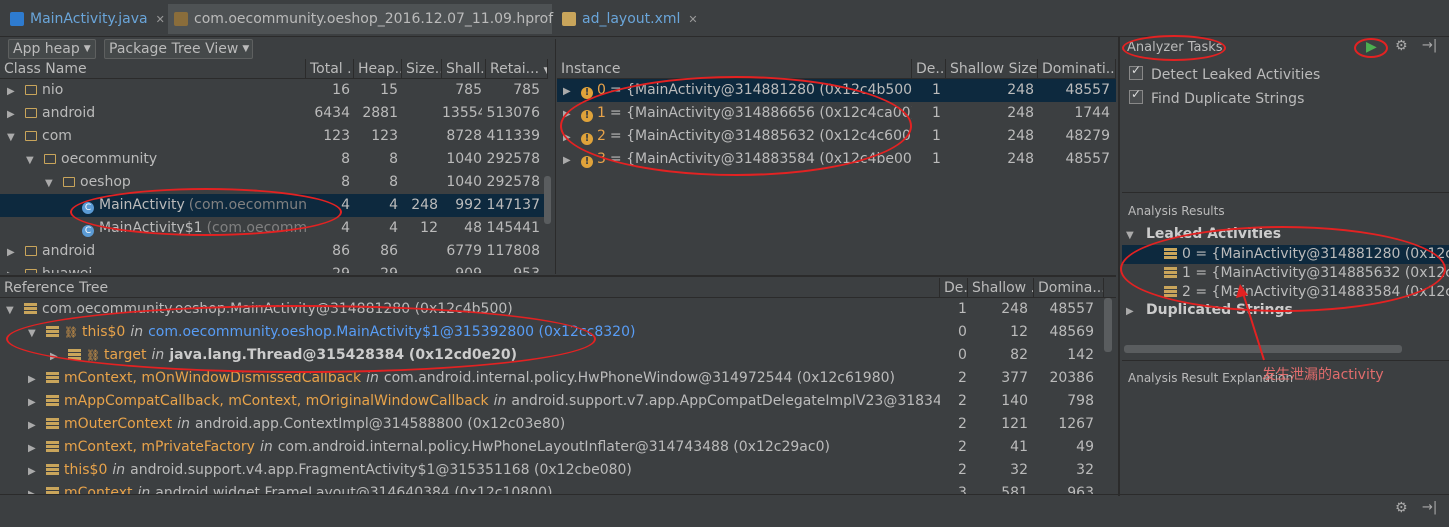 The width and height of the screenshot is (1449, 527). Describe the element at coordinates (513, 268) in the screenshot. I see `cell-retained: 953` at that location.